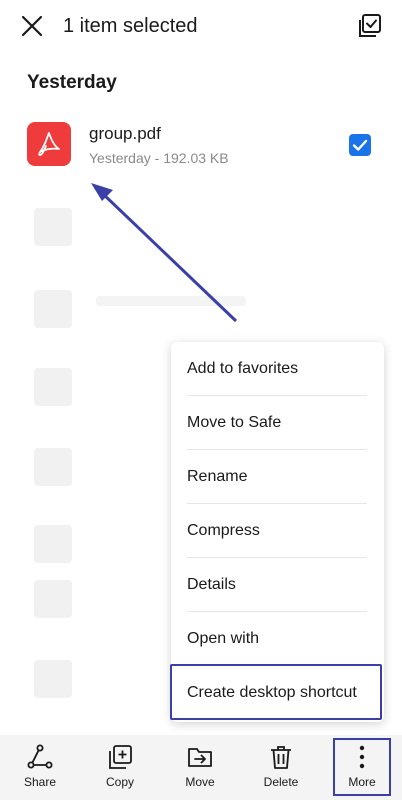 The image size is (402, 800). Describe the element at coordinates (200, 757) in the screenshot. I see `move-icon` at that location.